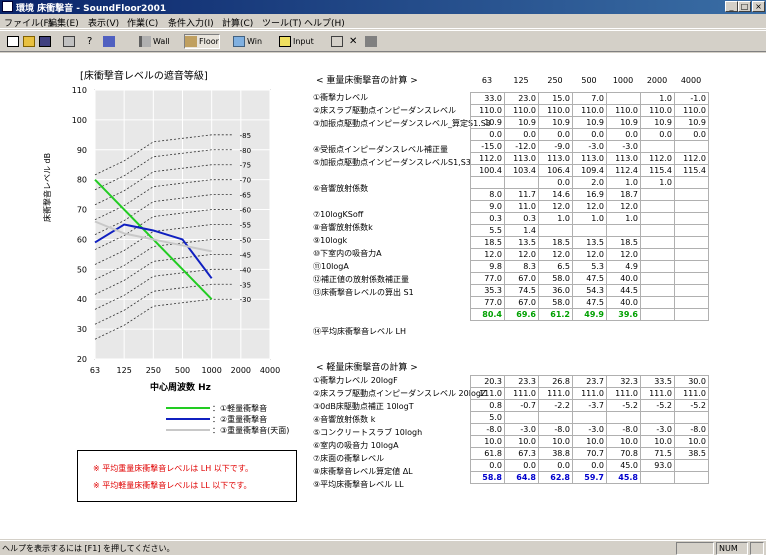 The height and width of the screenshot is (555, 766). I want to click on table-cell: 0.3, so click(487, 218).